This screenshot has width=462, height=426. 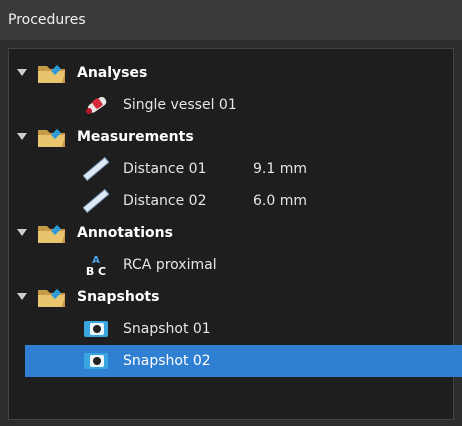 What do you see at coordinates (125, 233) in the screenshot?
I see `group-label: Annotations` at bounding box center [125, 233].